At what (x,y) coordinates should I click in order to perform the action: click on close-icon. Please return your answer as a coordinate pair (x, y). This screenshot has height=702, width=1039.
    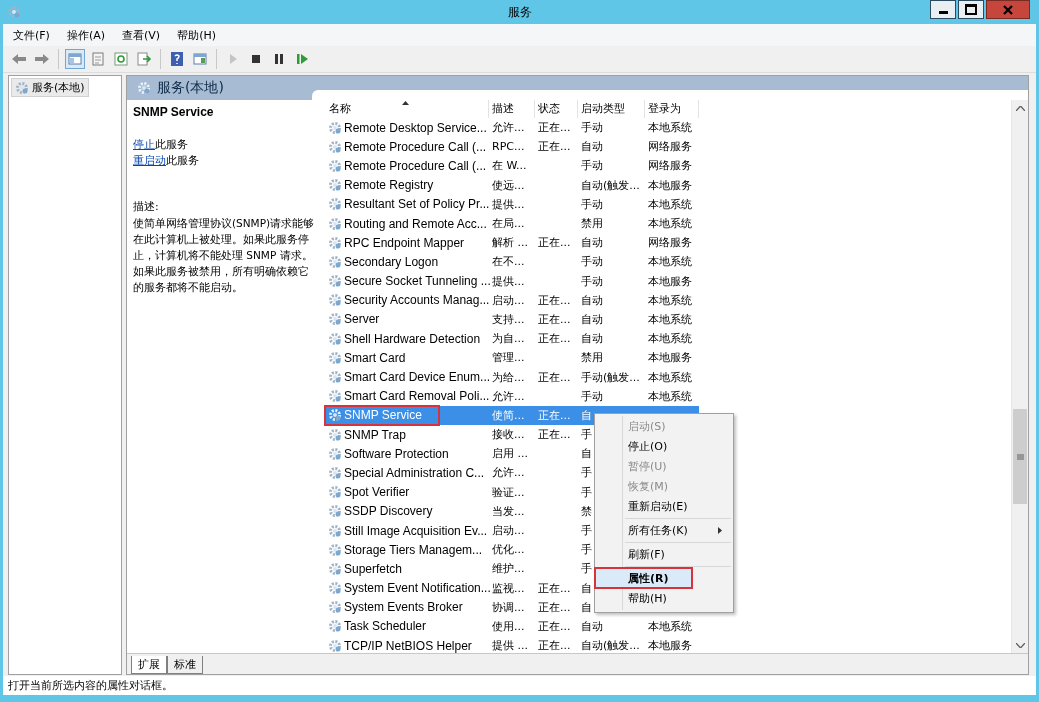
    Looking at the image, I should click on (1008, 9).